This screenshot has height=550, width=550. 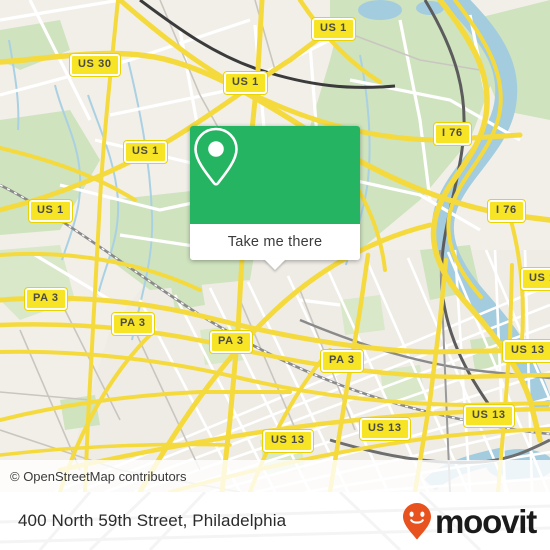 What do you see at coordinates (275, 476) in the screenshot?
I see `map-attribution: © OpenStreetMap contributors` at bounding box center [275, 476].